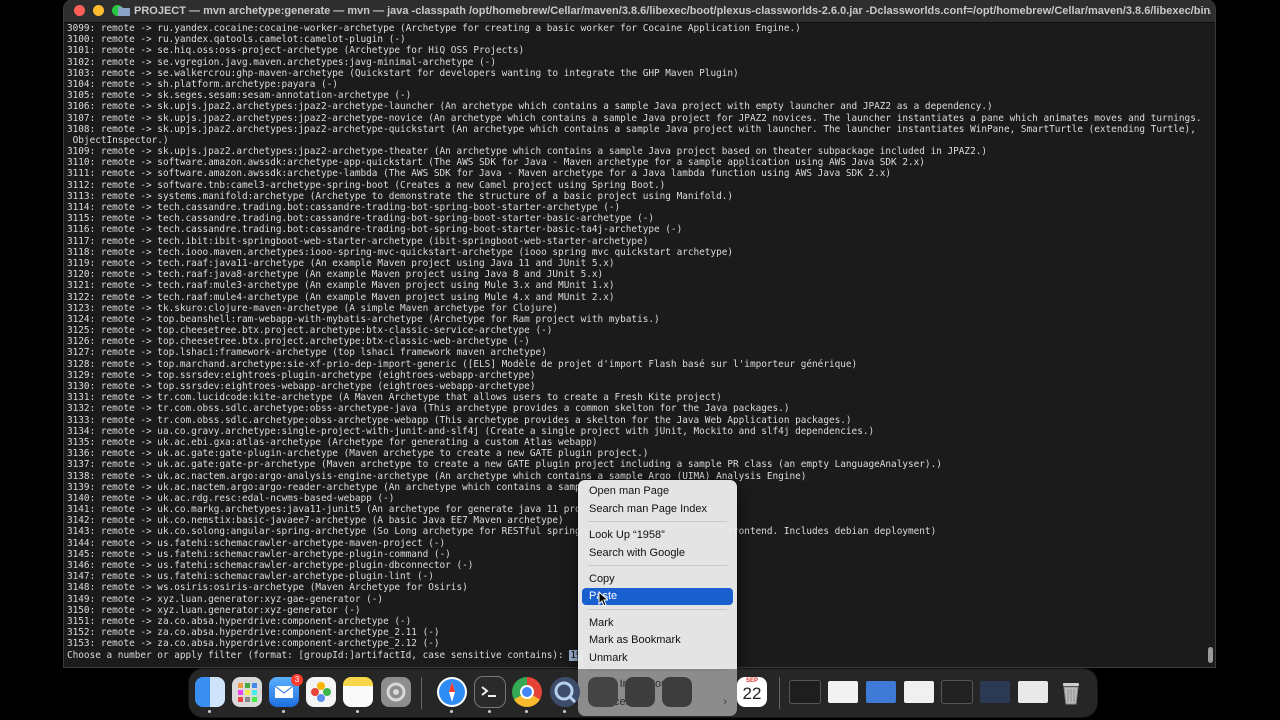 Image resolution: width=1280 pixels, height=720 pixels. Describe the element at coordinates (1210, 655) in the screenshot. I see `scrollbar-thumb` at that location.